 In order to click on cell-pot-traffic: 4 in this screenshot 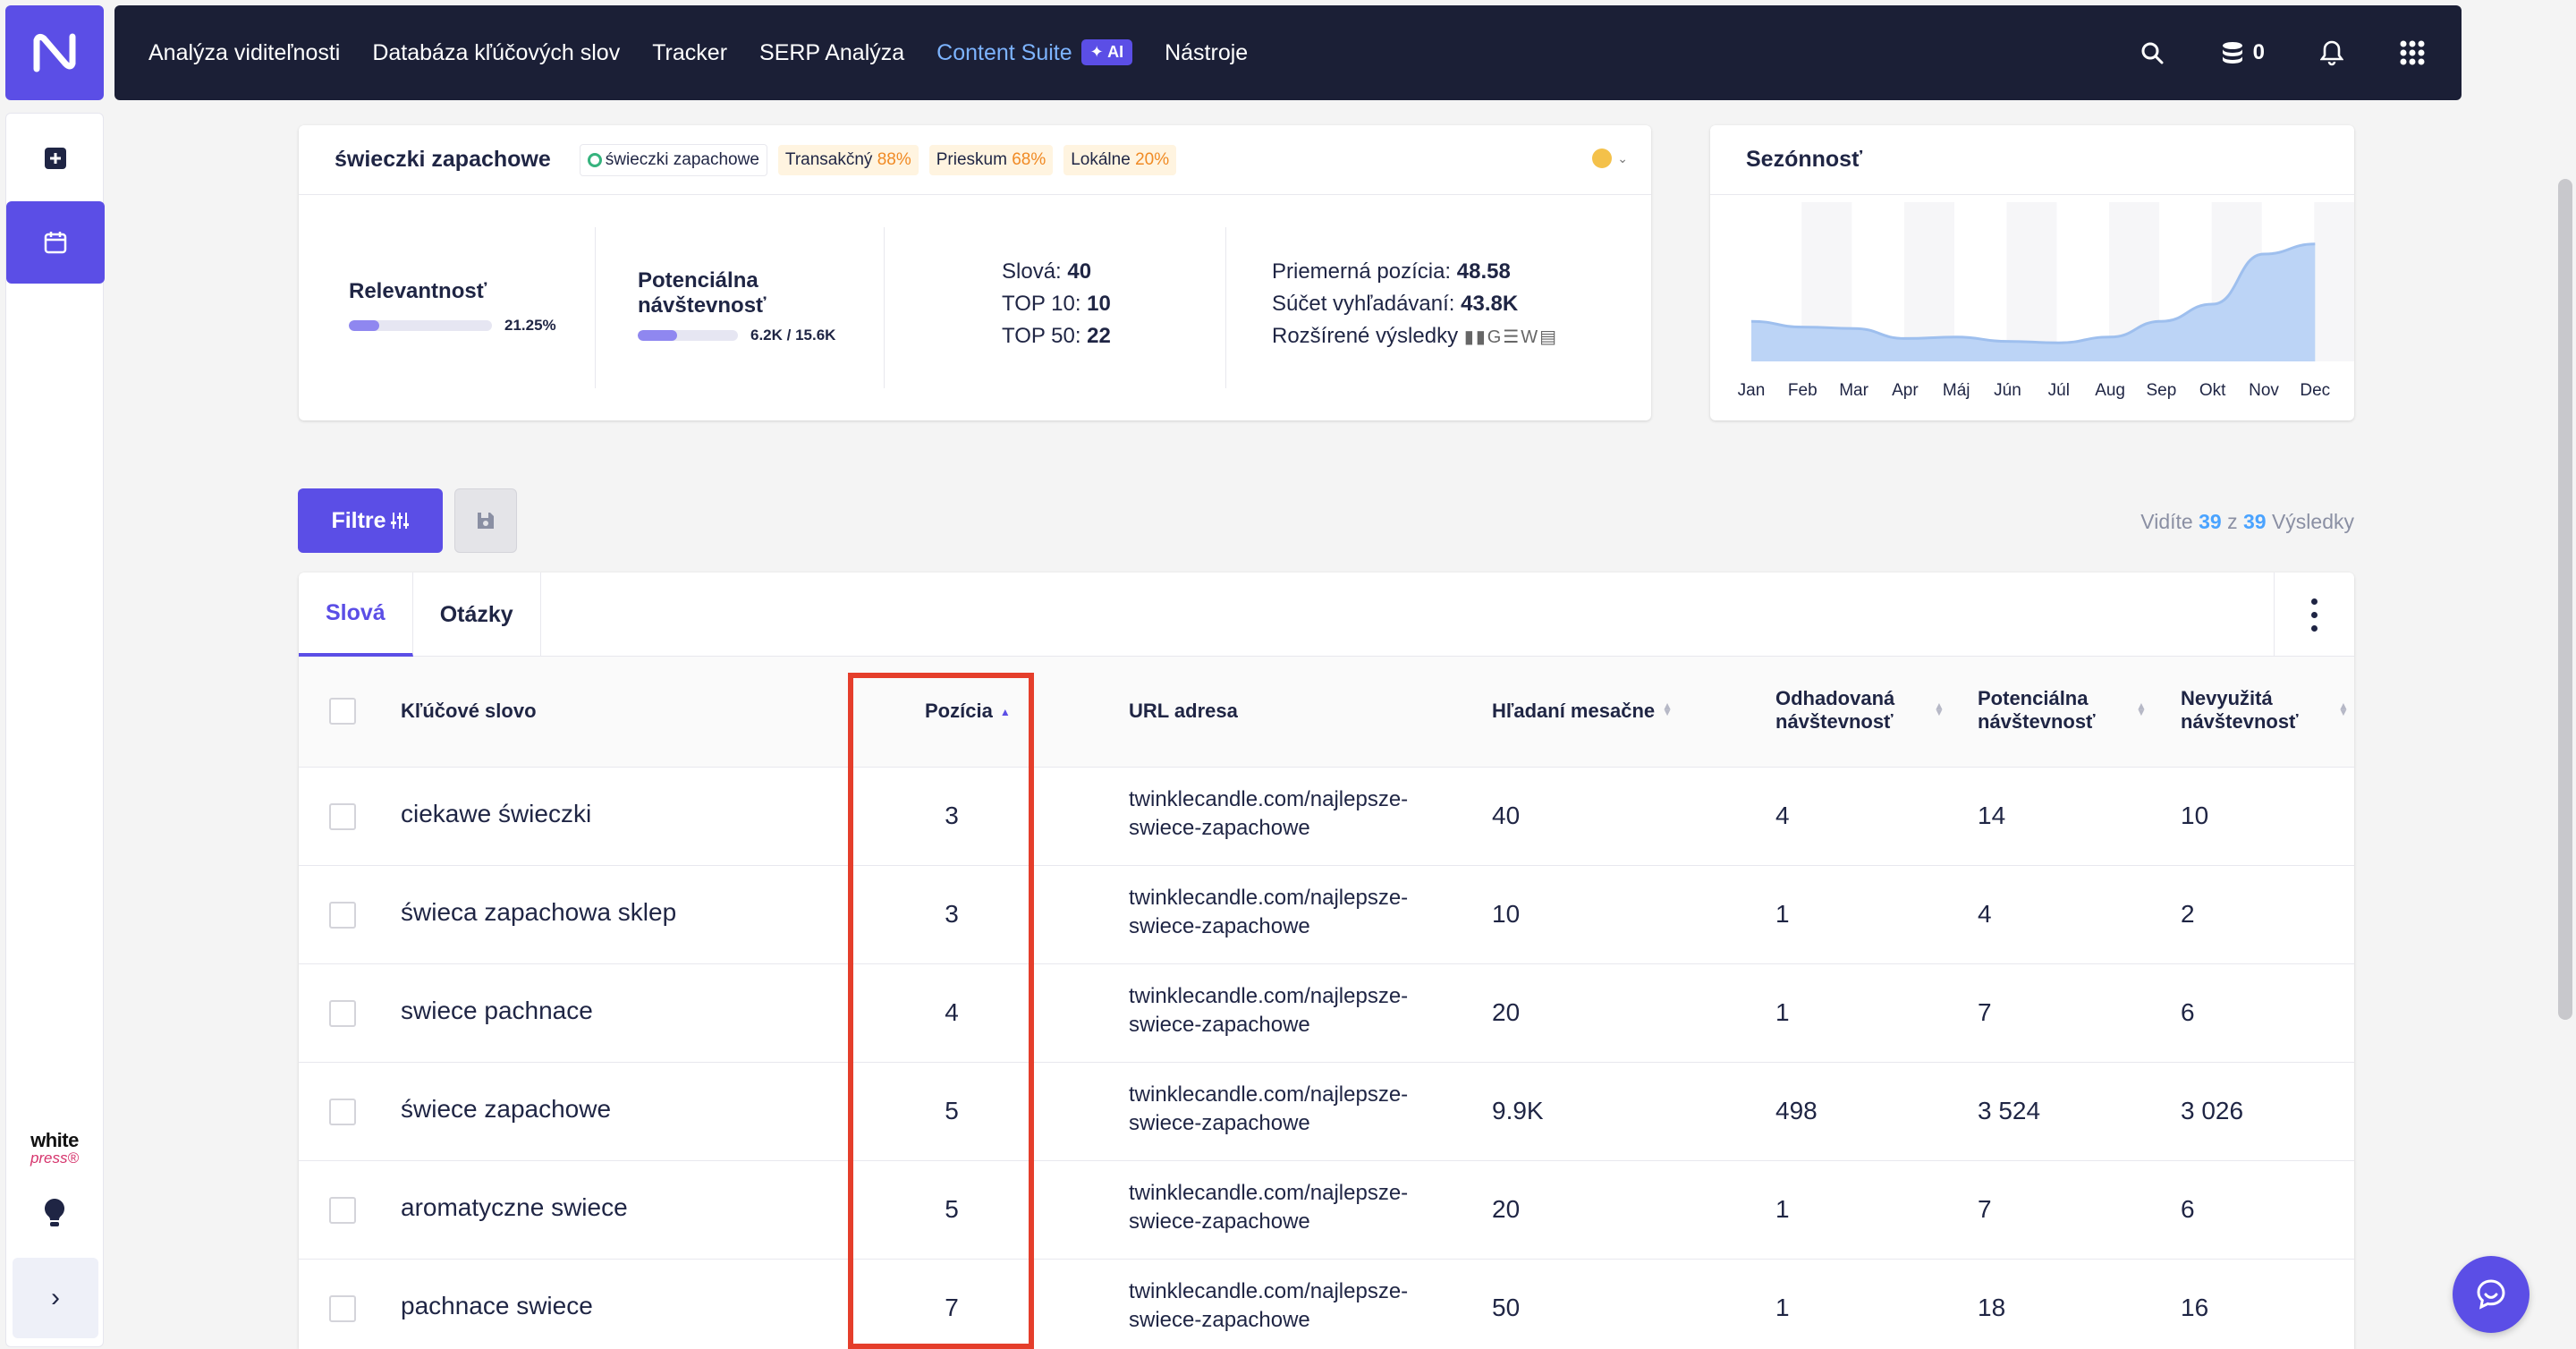, I will do `click(1985, 914)`.